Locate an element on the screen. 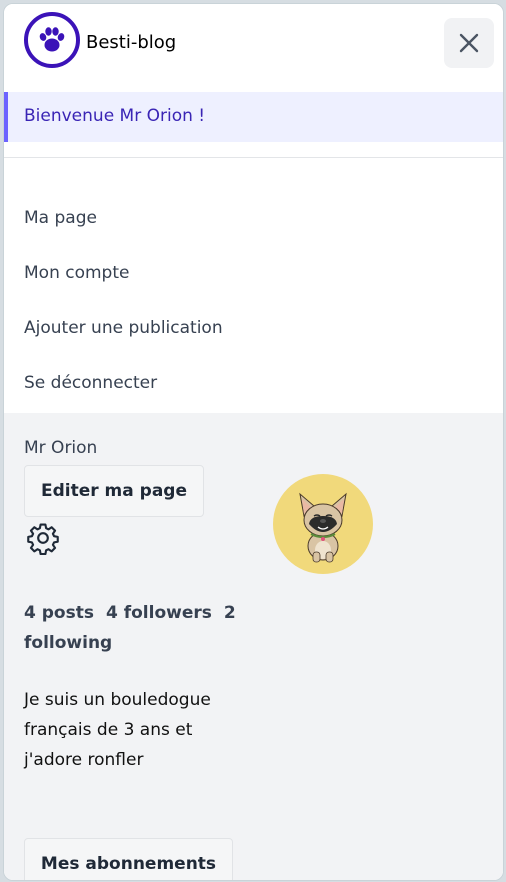 Image resolution: width=506 pixels, height=882 pixels. french-bulldog-avatar is located at coordinates (323, 527).